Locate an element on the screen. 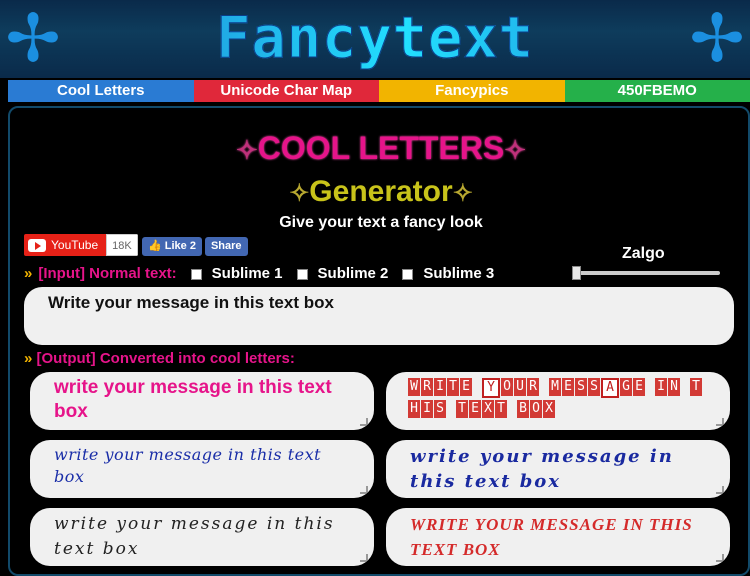  input-label: [Input] Normal text: is located at coordinates (107, 273).